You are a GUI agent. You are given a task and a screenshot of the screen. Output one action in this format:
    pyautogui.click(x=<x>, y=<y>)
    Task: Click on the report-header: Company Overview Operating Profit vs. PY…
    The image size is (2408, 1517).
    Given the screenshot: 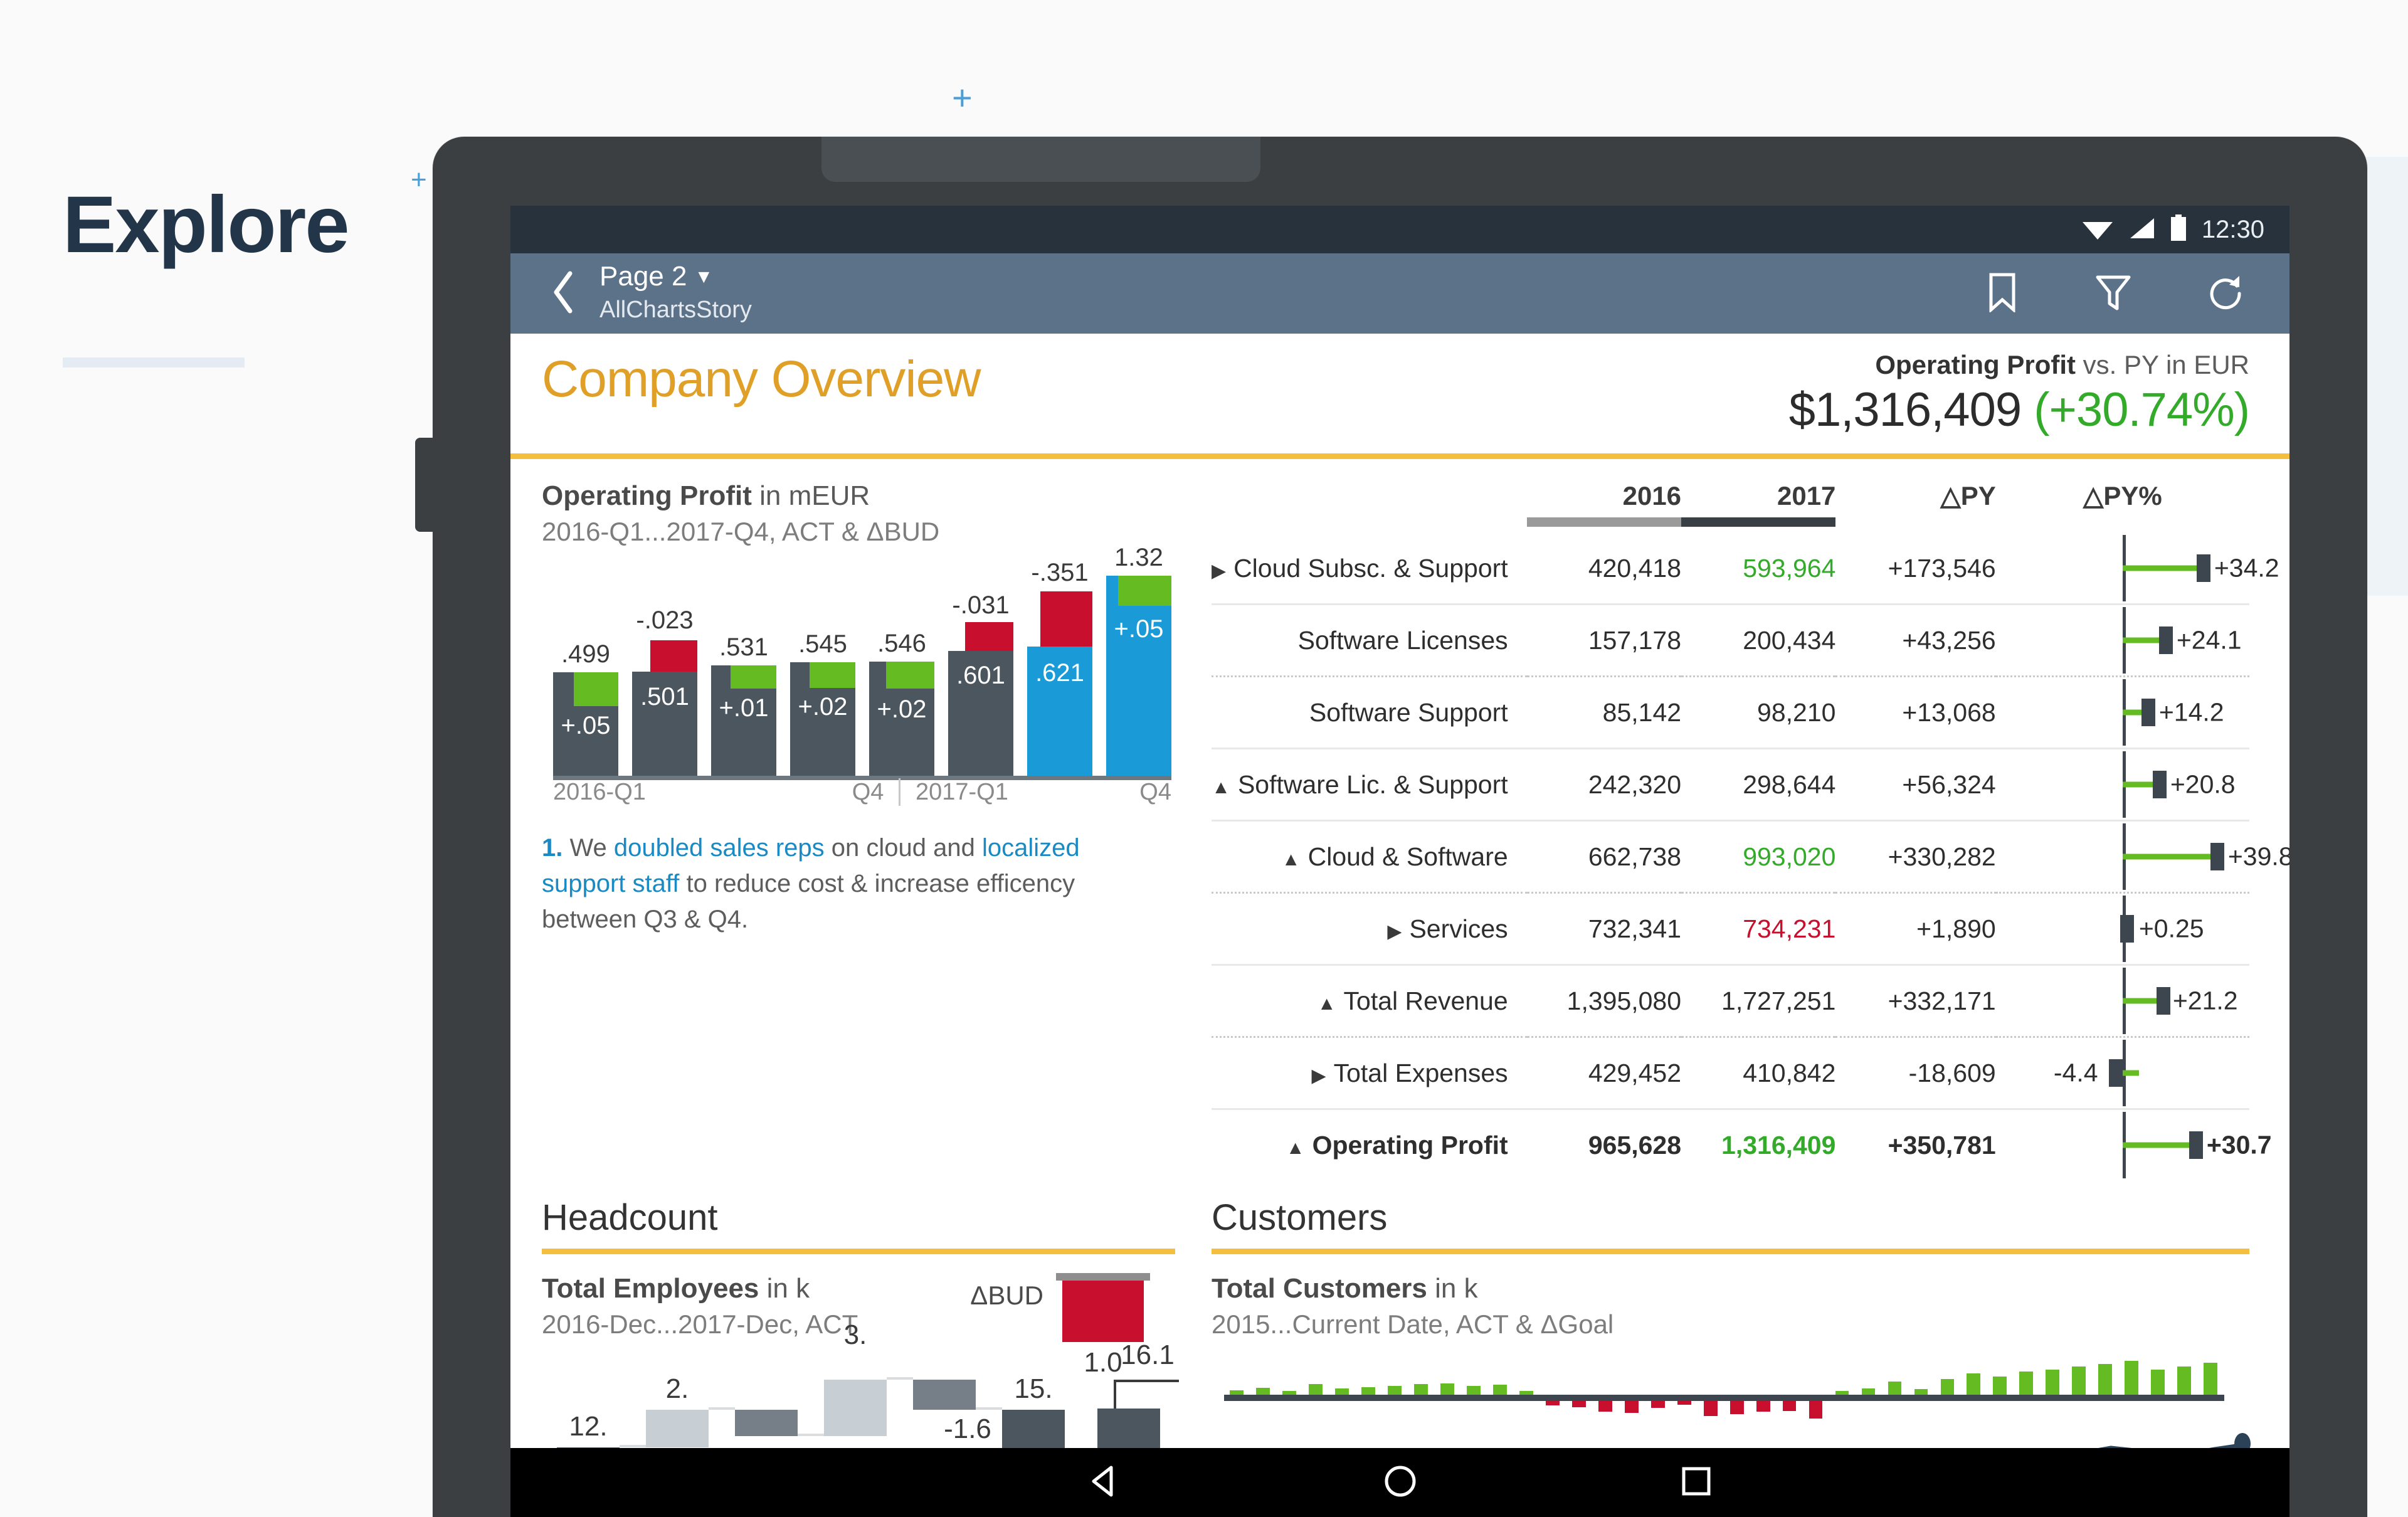 What is the action you would take?
    pyautogui.click(x=1399, y=396)
    